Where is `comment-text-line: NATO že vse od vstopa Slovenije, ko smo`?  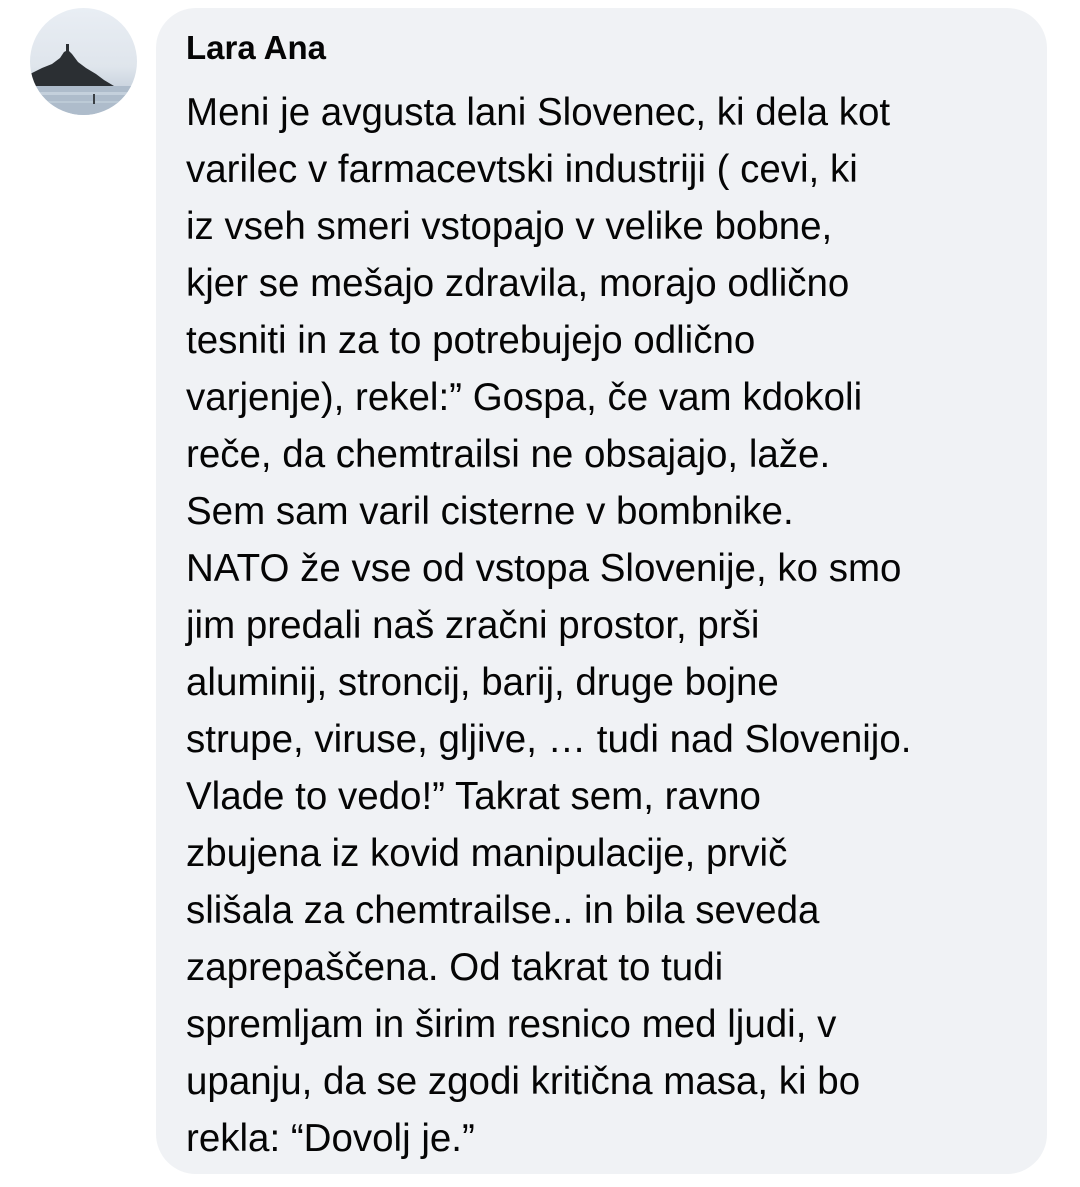
comment-text-line: NATO že vse od vstopa Slovenije, ko smo is located at coordinates (544, 568).